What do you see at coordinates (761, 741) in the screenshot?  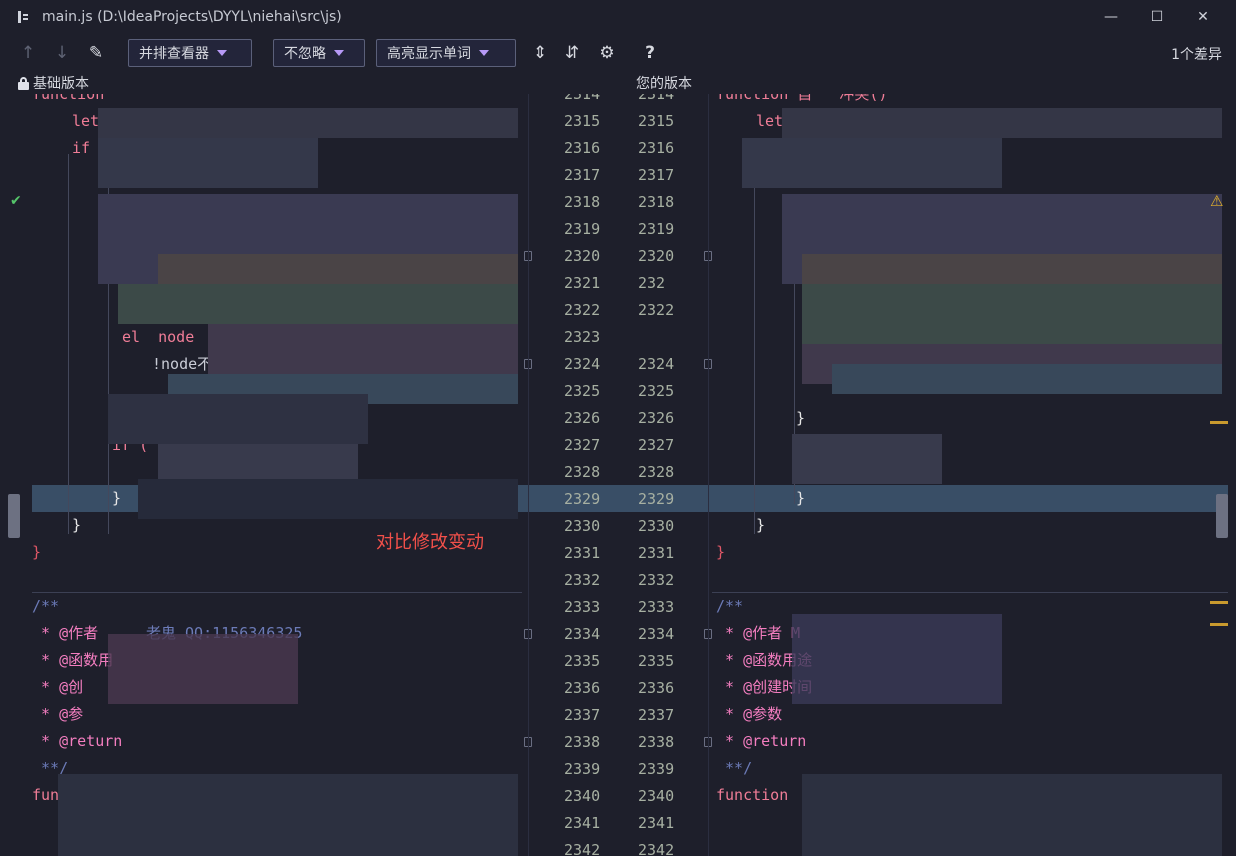 I see `code-line: * @return` at bounding box center [761, 741].